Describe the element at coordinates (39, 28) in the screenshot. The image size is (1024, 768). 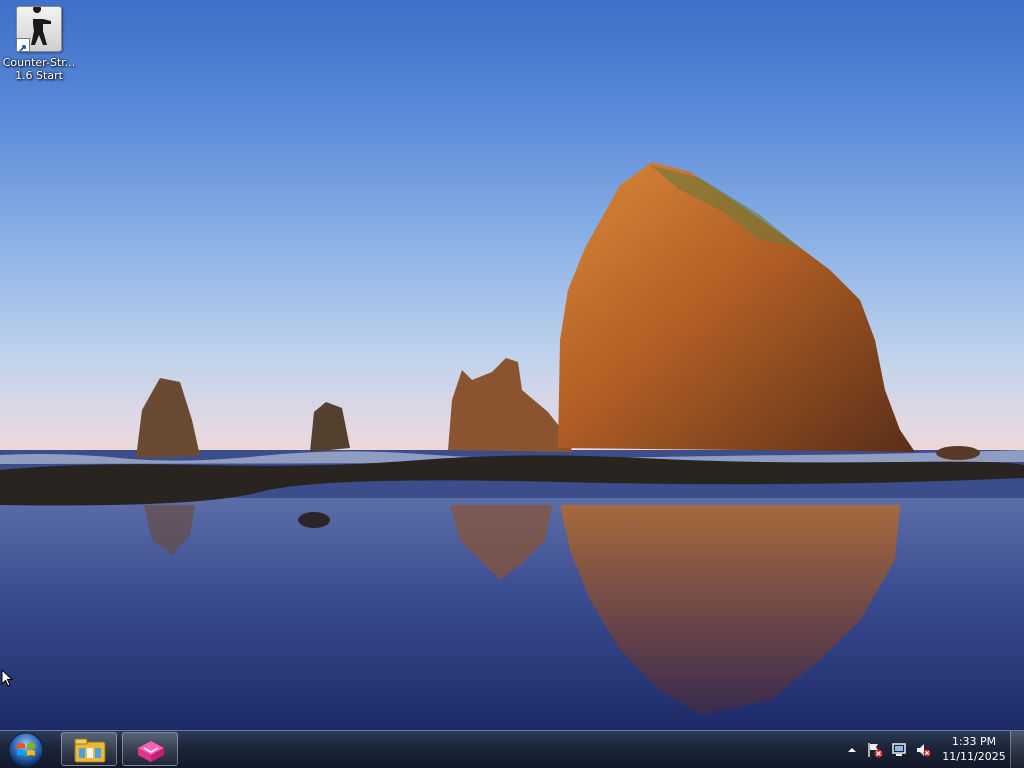
I see `counter-strike-soldier-icon` at that location.